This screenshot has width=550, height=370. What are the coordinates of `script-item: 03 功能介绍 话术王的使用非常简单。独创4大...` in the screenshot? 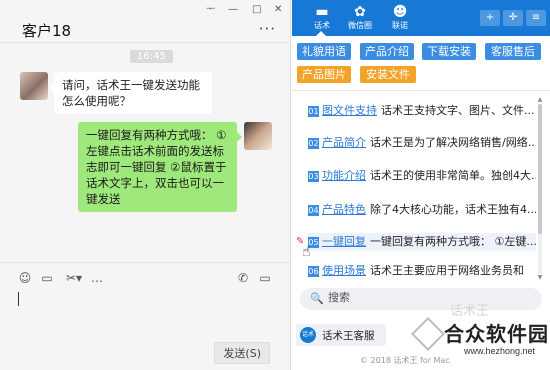 It's located at (422, 176).